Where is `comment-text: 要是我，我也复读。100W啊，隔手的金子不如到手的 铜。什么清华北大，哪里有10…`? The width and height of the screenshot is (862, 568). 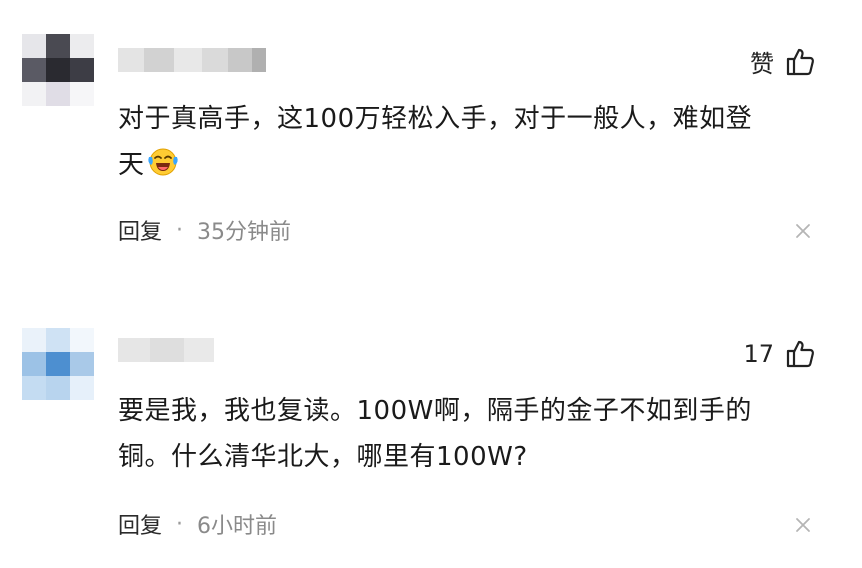 comment-text: 要是我，我也复读。100W啊，隔手的金子不如到手的 铜。什么清华北大，哪里有10… is located at coordinates (468, 434).